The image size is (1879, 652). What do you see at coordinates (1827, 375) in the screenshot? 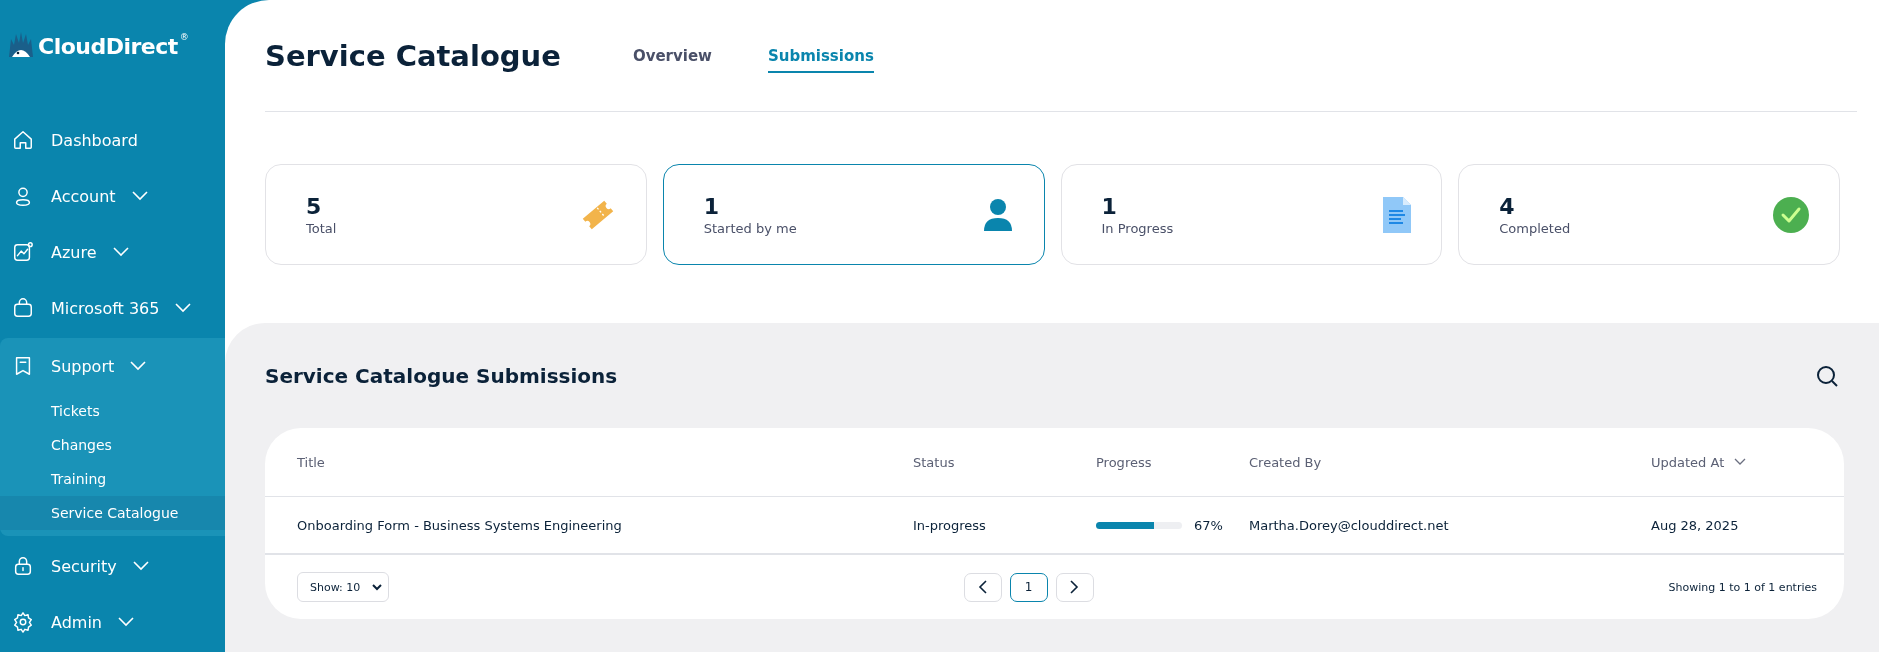
I see `search-icon` at bounding box center [1827, 375].